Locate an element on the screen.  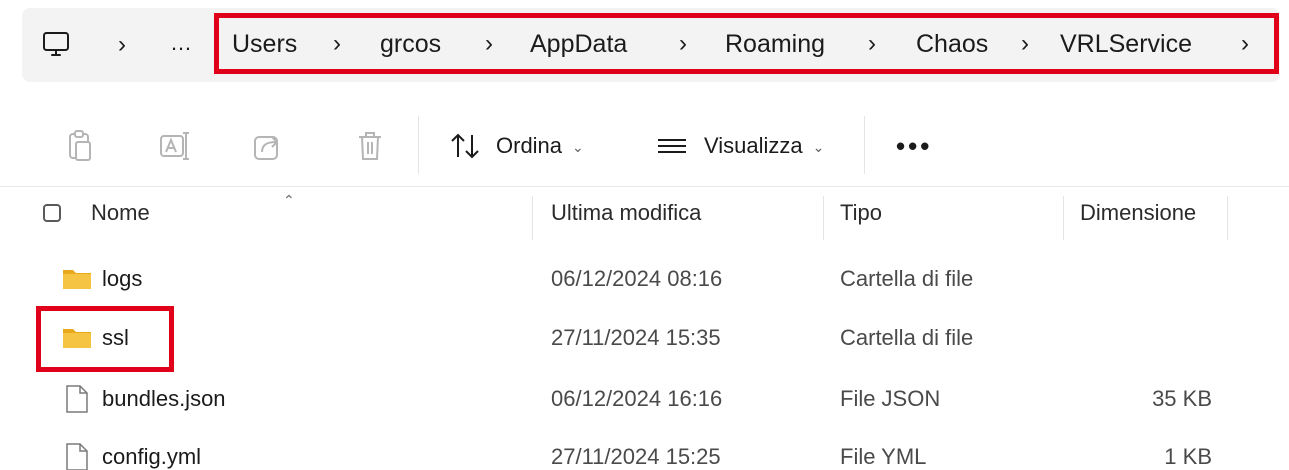
file-modified: 06/12/2024 16:16 is located at coordinates (637, 398).